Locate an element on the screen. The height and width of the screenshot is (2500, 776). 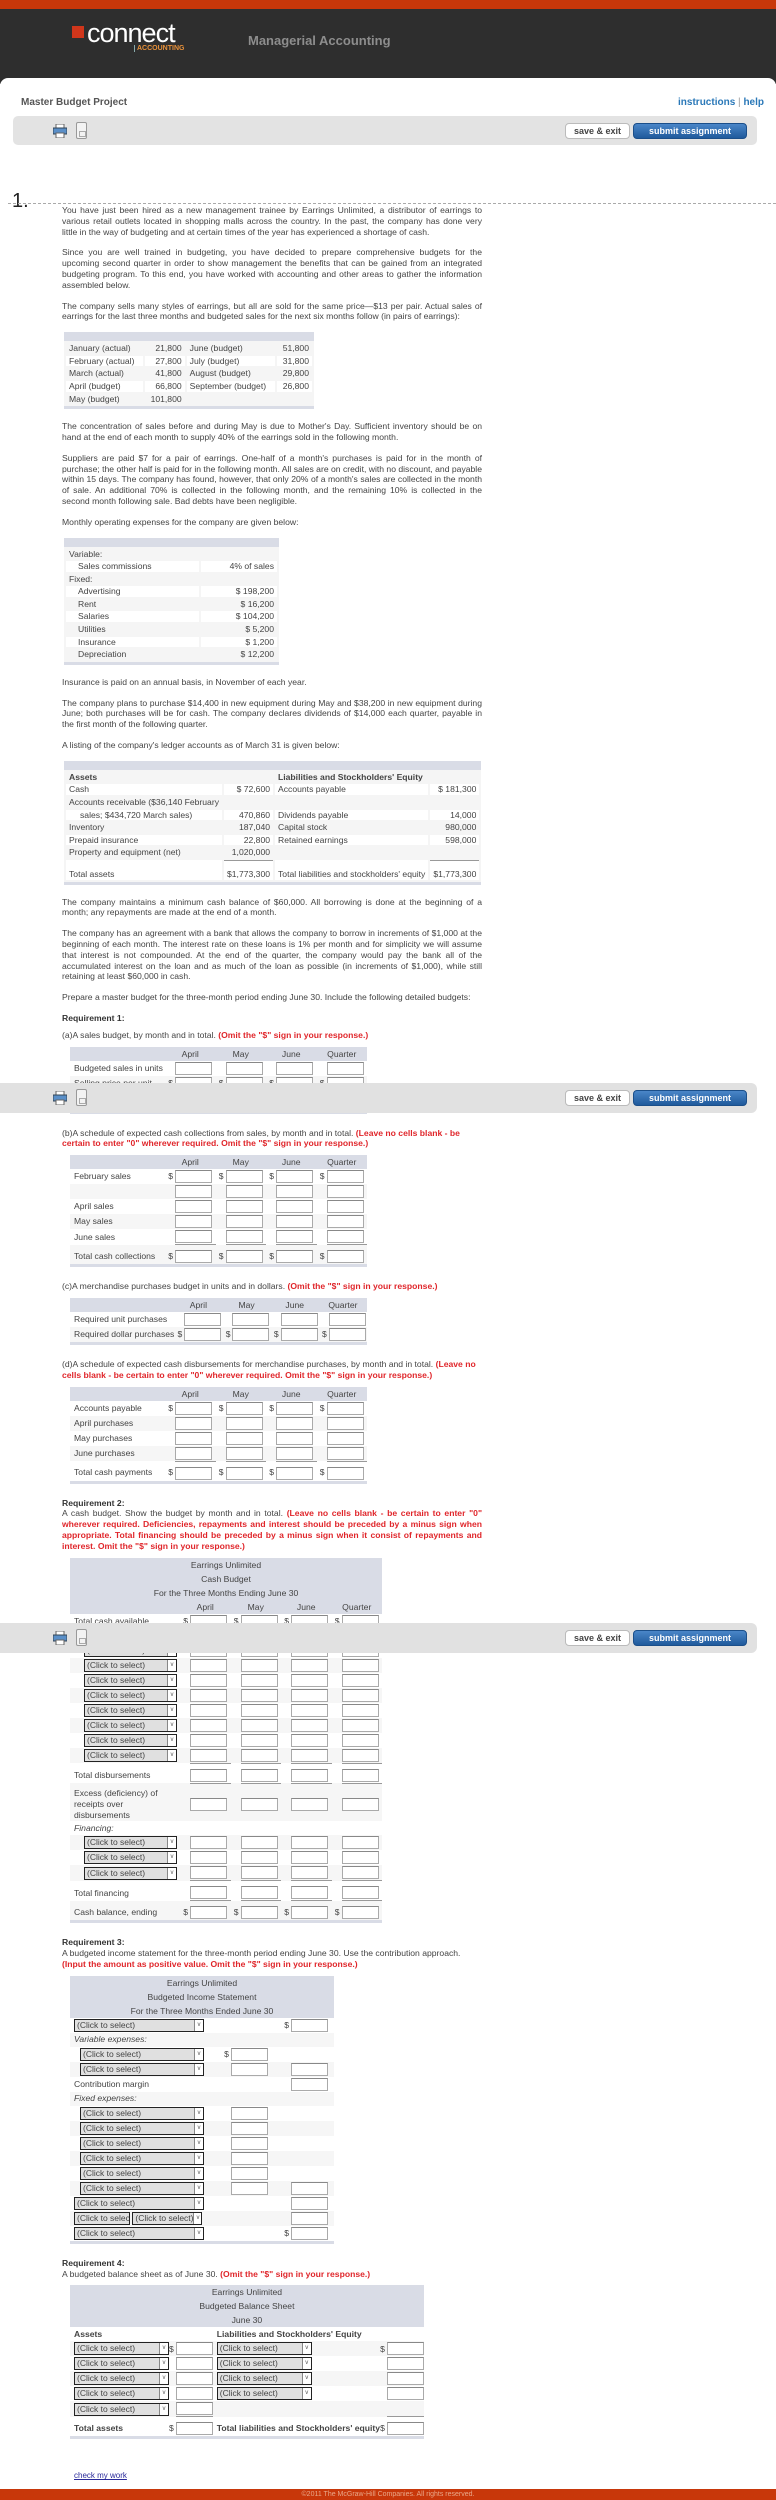
print-icon is located at coordinates (60, 131).